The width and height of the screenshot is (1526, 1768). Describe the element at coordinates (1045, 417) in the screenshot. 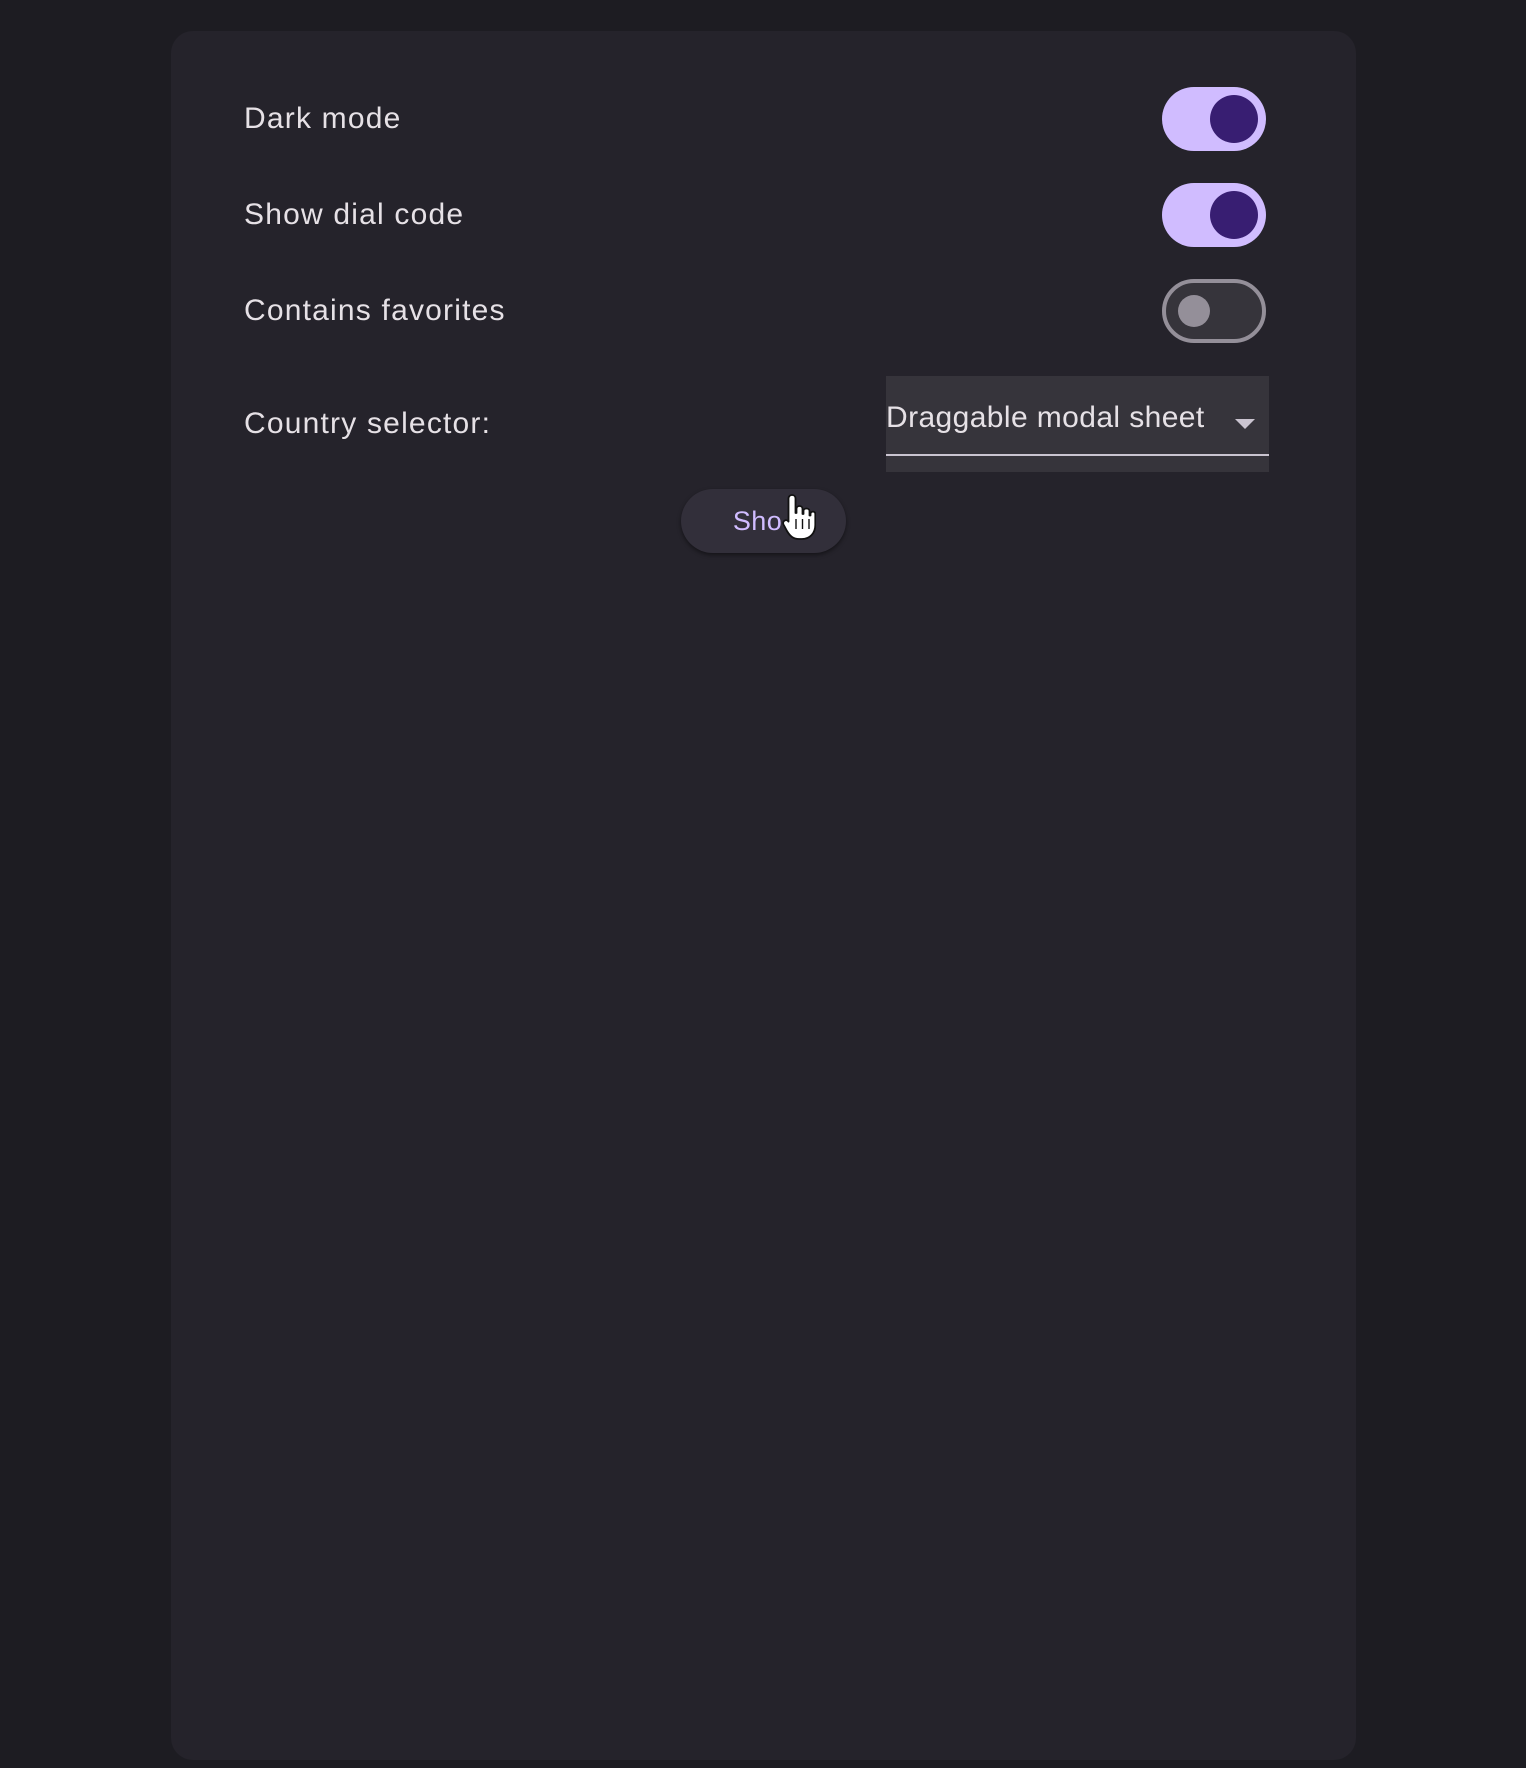

I see `country-selector-value: Draggable modal sheet` at that location.